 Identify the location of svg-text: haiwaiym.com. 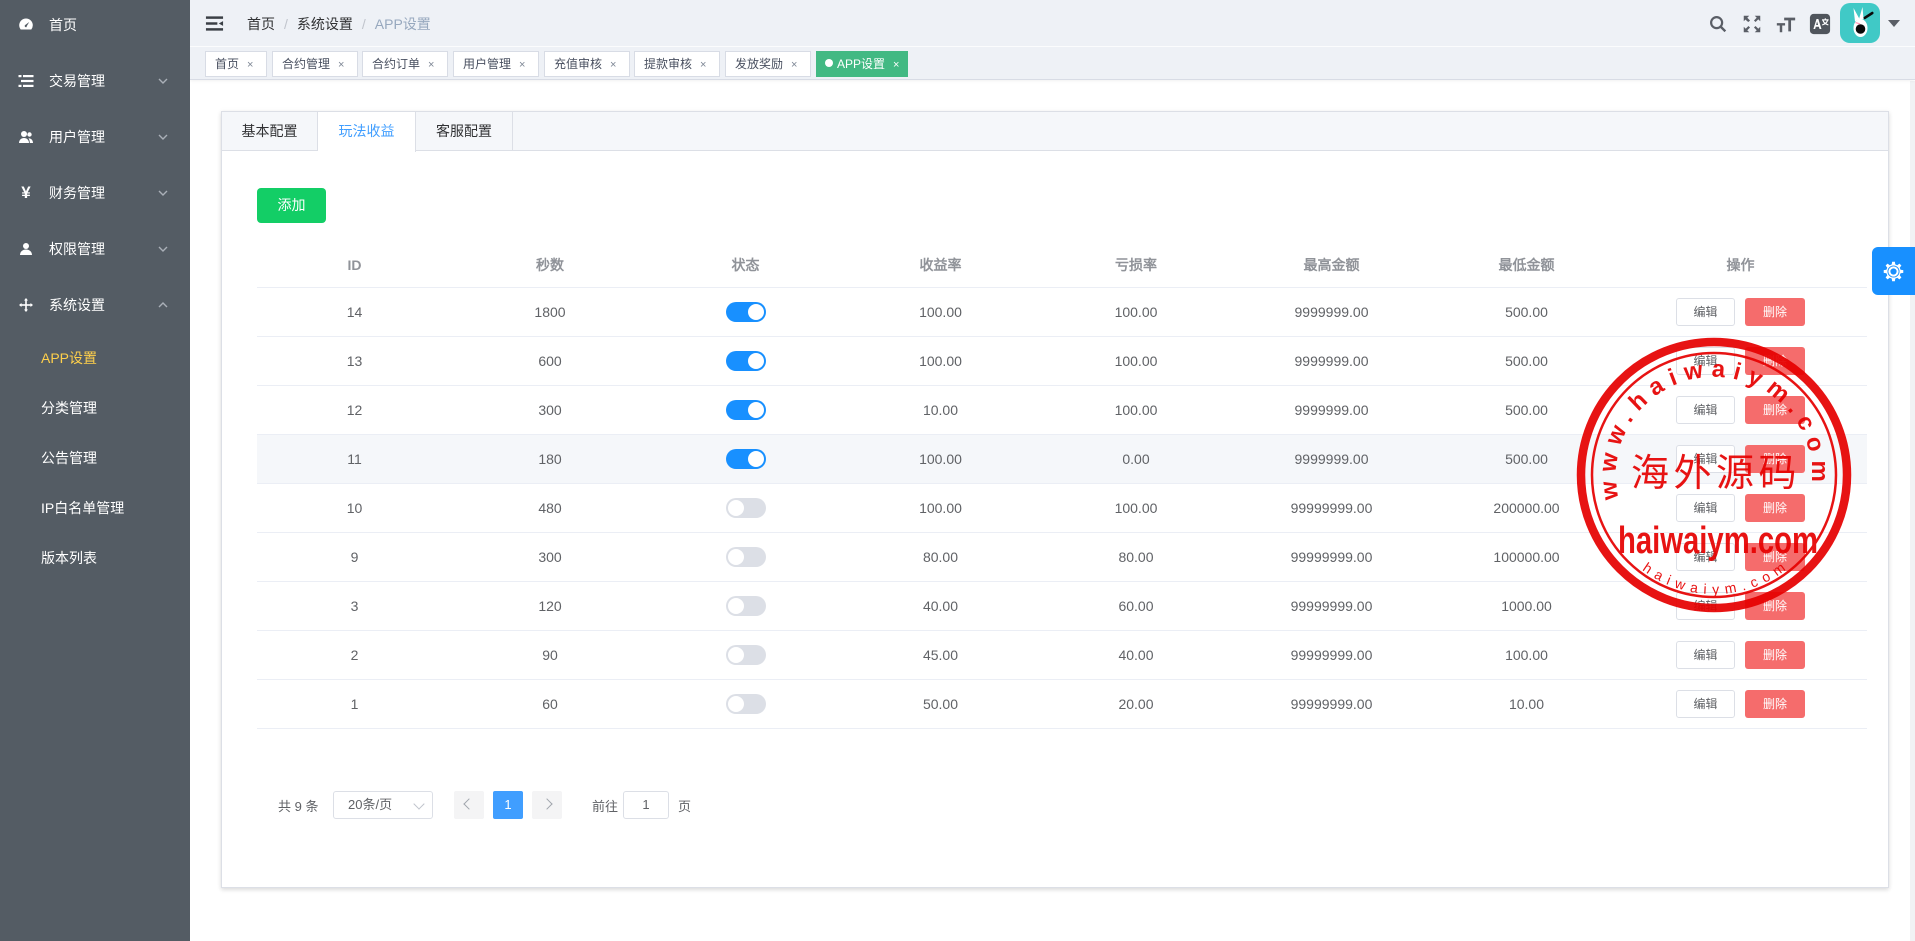
(1718, 541).